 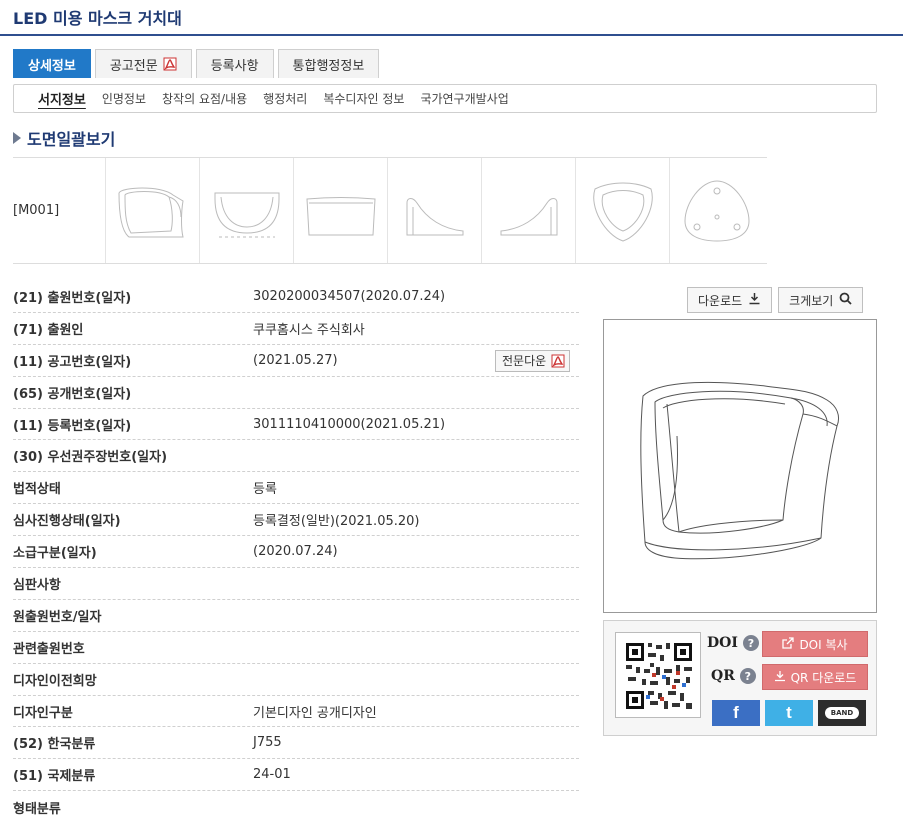 What do you see at coordinates (296, 775) in the screenshot?
I see `row-international-class: (51) 국제분류 24-01` at bounding box center [296, 775].